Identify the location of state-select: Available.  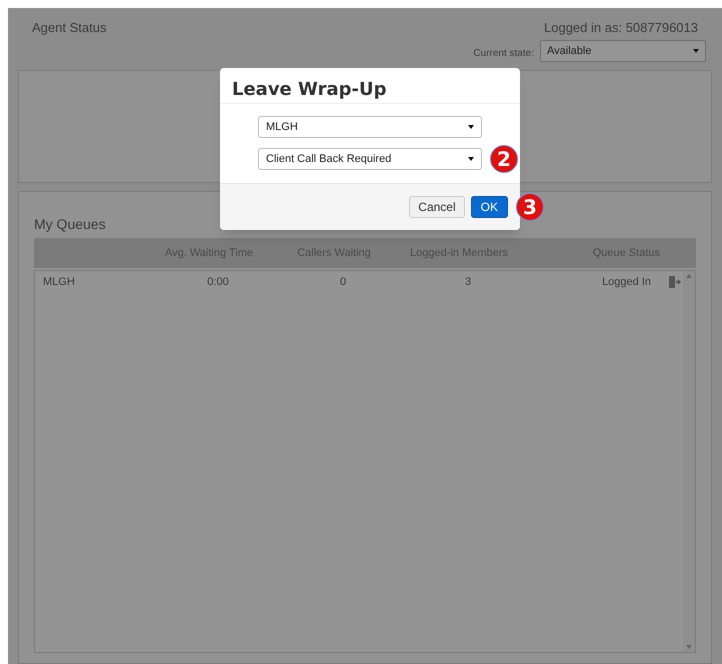
(623, 51).